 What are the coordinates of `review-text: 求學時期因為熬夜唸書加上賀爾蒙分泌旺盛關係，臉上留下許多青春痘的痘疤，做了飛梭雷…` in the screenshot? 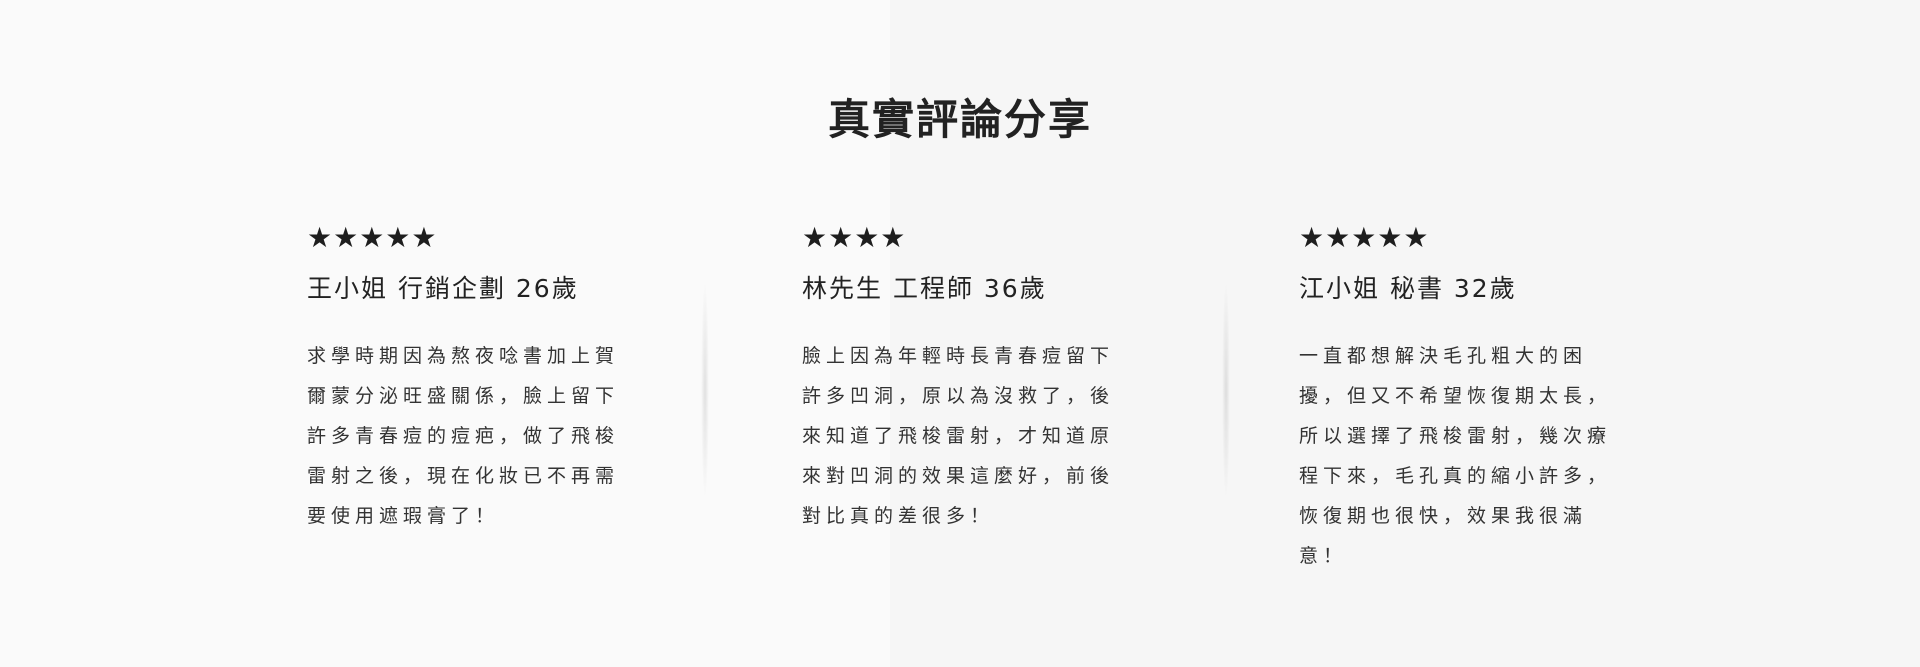 It's located at (463, 436).